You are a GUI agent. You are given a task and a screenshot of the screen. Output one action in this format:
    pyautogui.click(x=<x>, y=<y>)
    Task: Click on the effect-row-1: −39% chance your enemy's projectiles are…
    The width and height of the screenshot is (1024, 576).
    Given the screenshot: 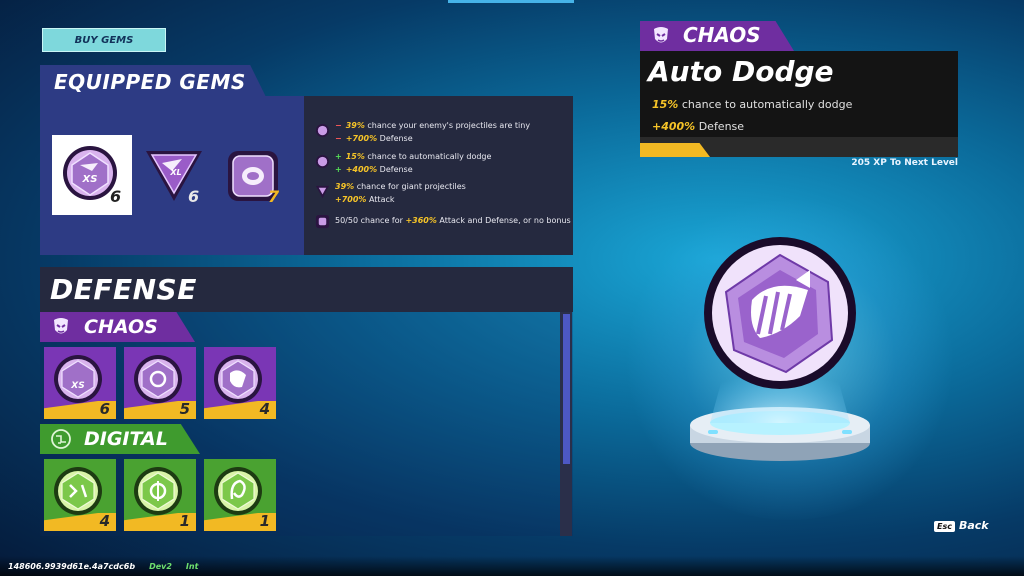 What is the action you would take?
    pyautogui.click(x=442, y=135)
    